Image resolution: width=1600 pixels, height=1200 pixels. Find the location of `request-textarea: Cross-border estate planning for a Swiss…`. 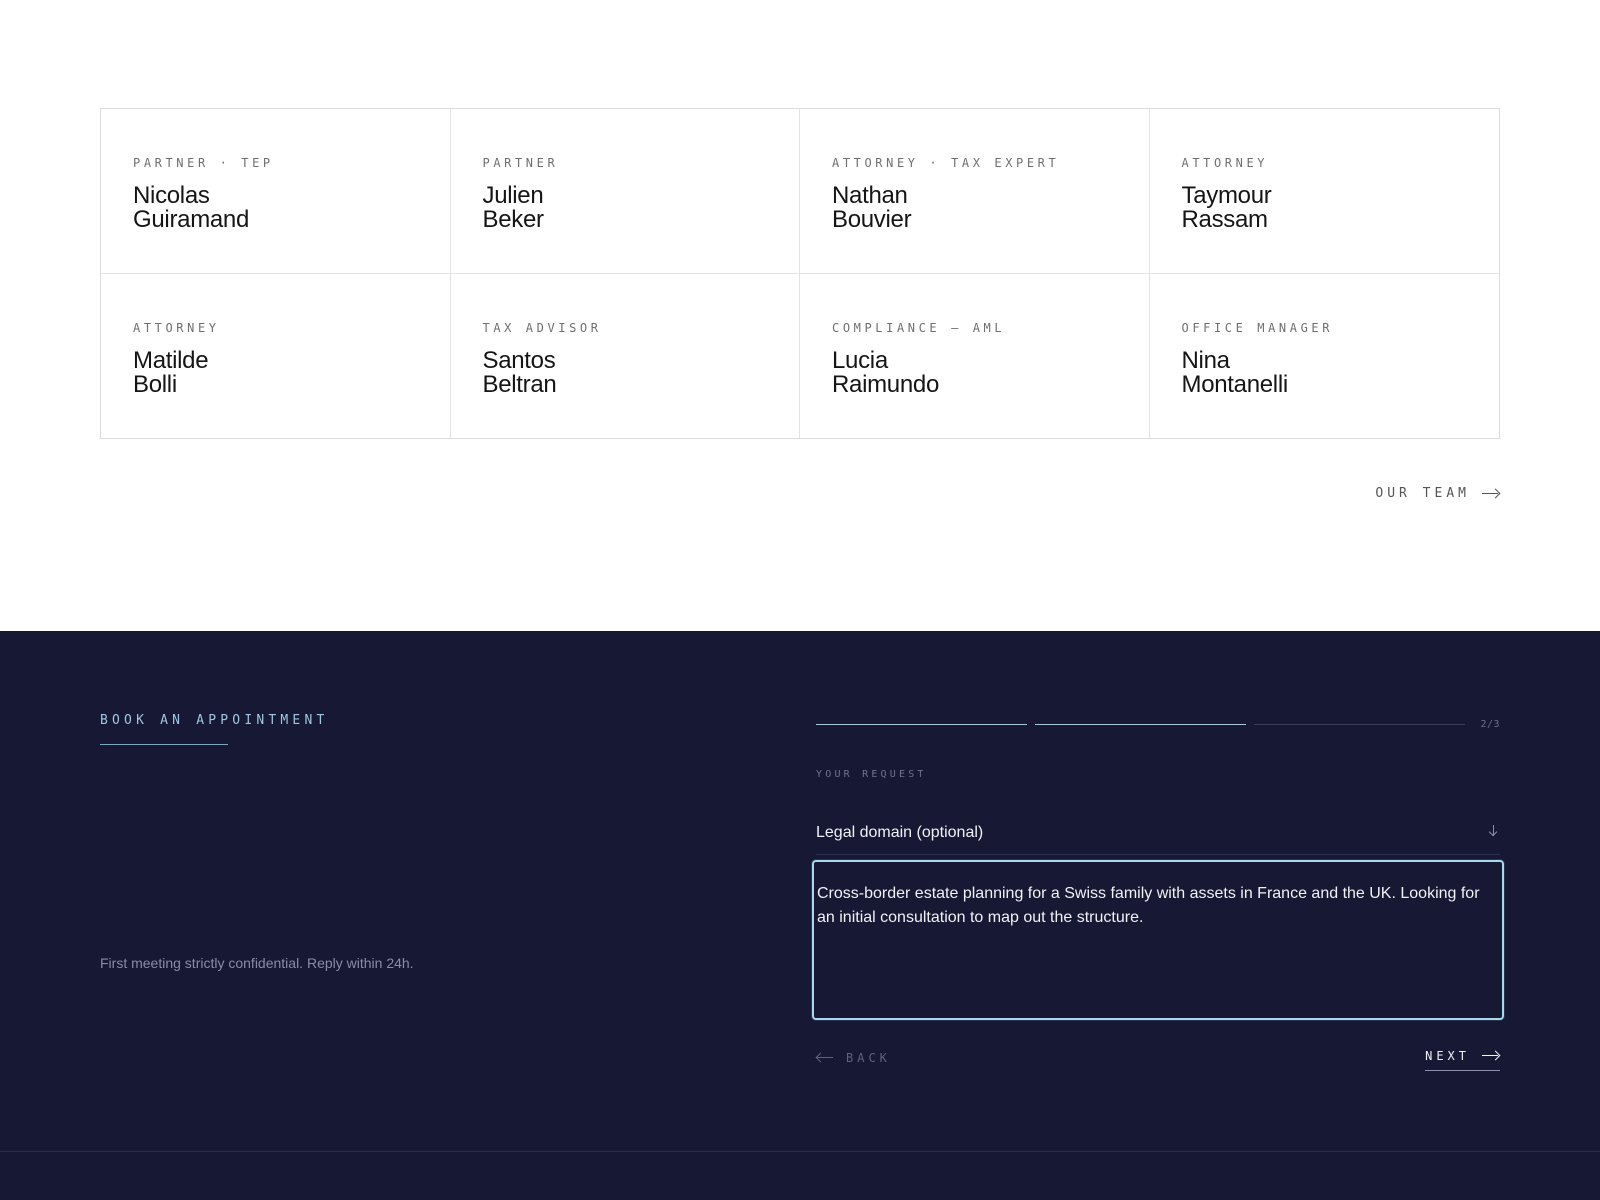

request-textarea: Cross-border estate planning for a Swiss… is located at coordinates (1158, 940).